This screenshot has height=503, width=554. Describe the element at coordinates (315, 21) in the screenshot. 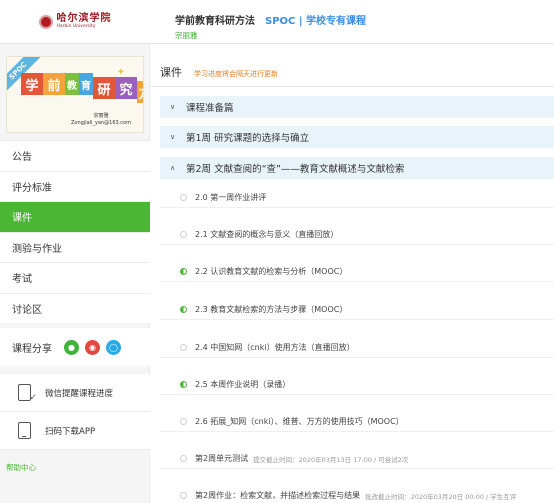

I see `course-type-tag: SPOC | 学校专有课程` at that location.